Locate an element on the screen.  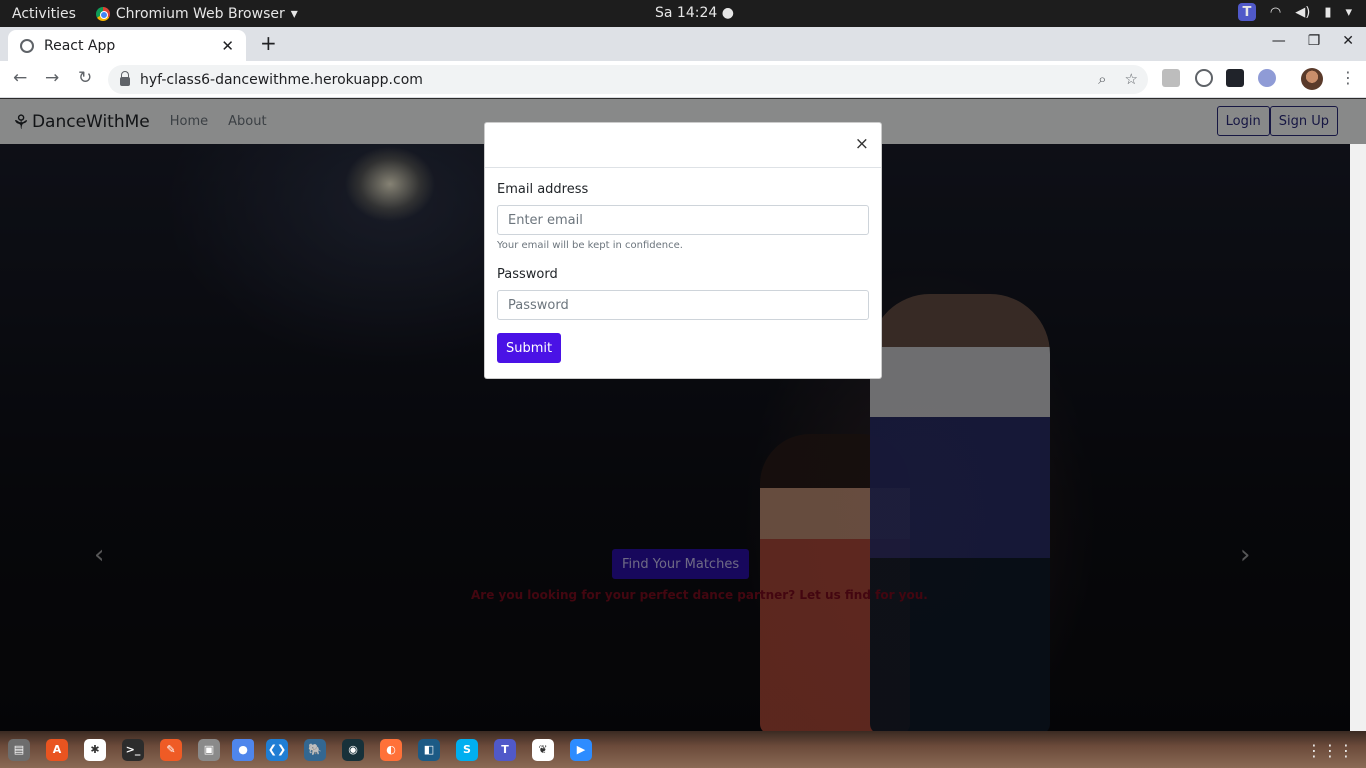
postgres-icon: 🐘 is located at coordinates (315, 749).